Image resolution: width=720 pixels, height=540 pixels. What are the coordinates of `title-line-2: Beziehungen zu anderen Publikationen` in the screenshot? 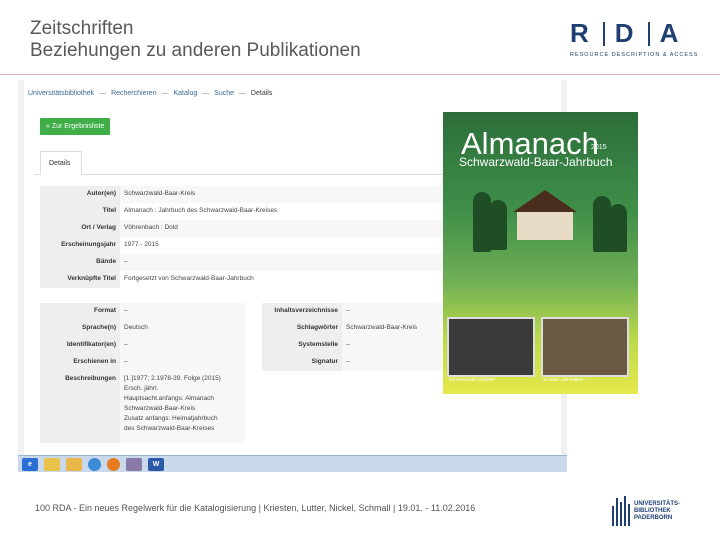 It's located at (195, 50).